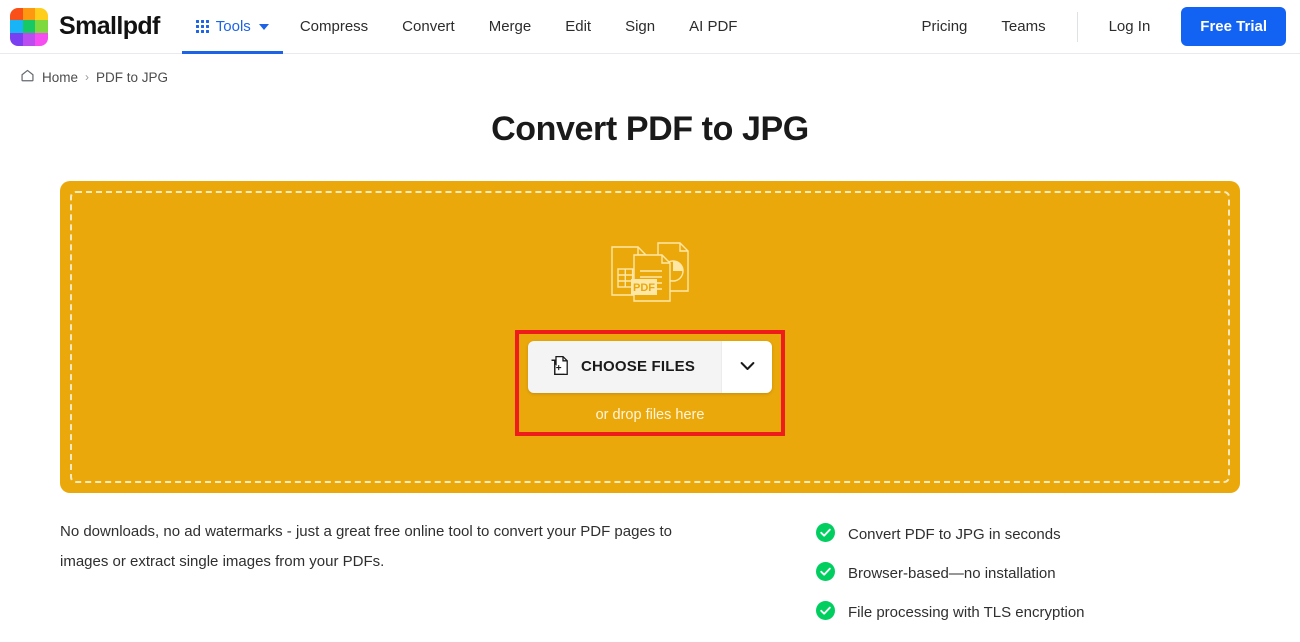 The height and width of the screenshot is (642, 1300). What do you see at coordinates (232, 52) in the screenshot?
I see `active-tab-underline` at bounding box center [232, 52].